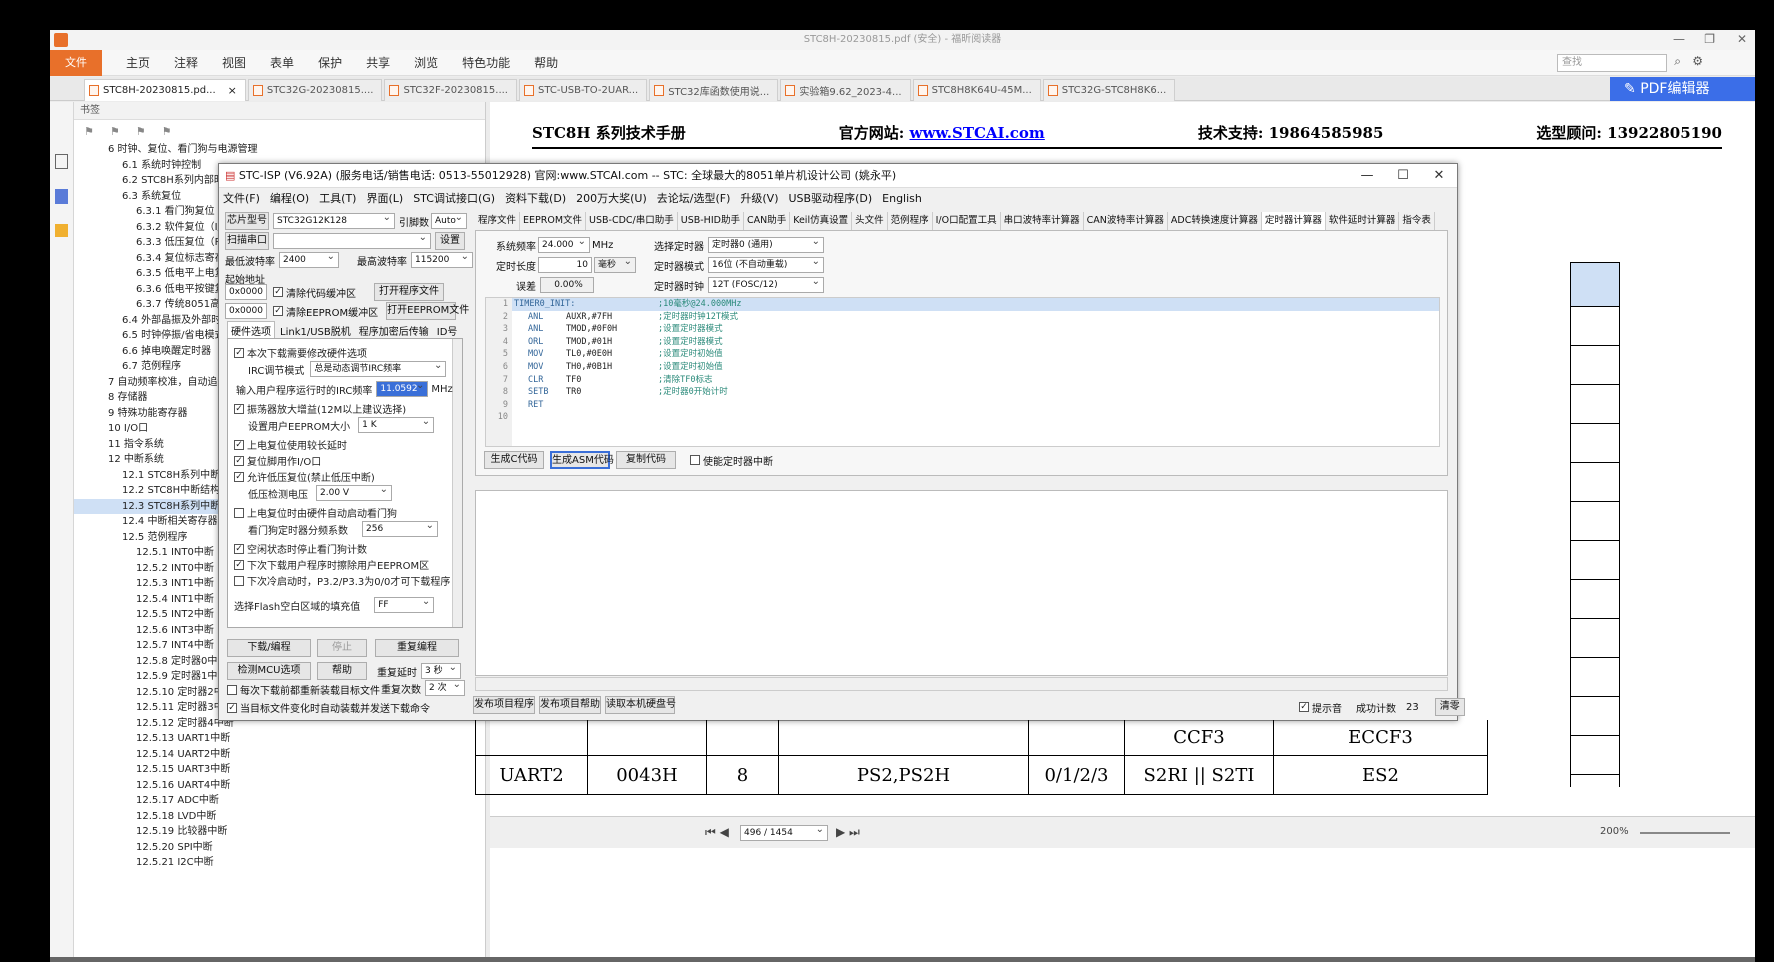 The height and width of the screenshot is (962, 1774). Describe the element at coordinates (269, 671) in the screenshot. I see `detect-mcu-button: 检测MCU选项` at that location.